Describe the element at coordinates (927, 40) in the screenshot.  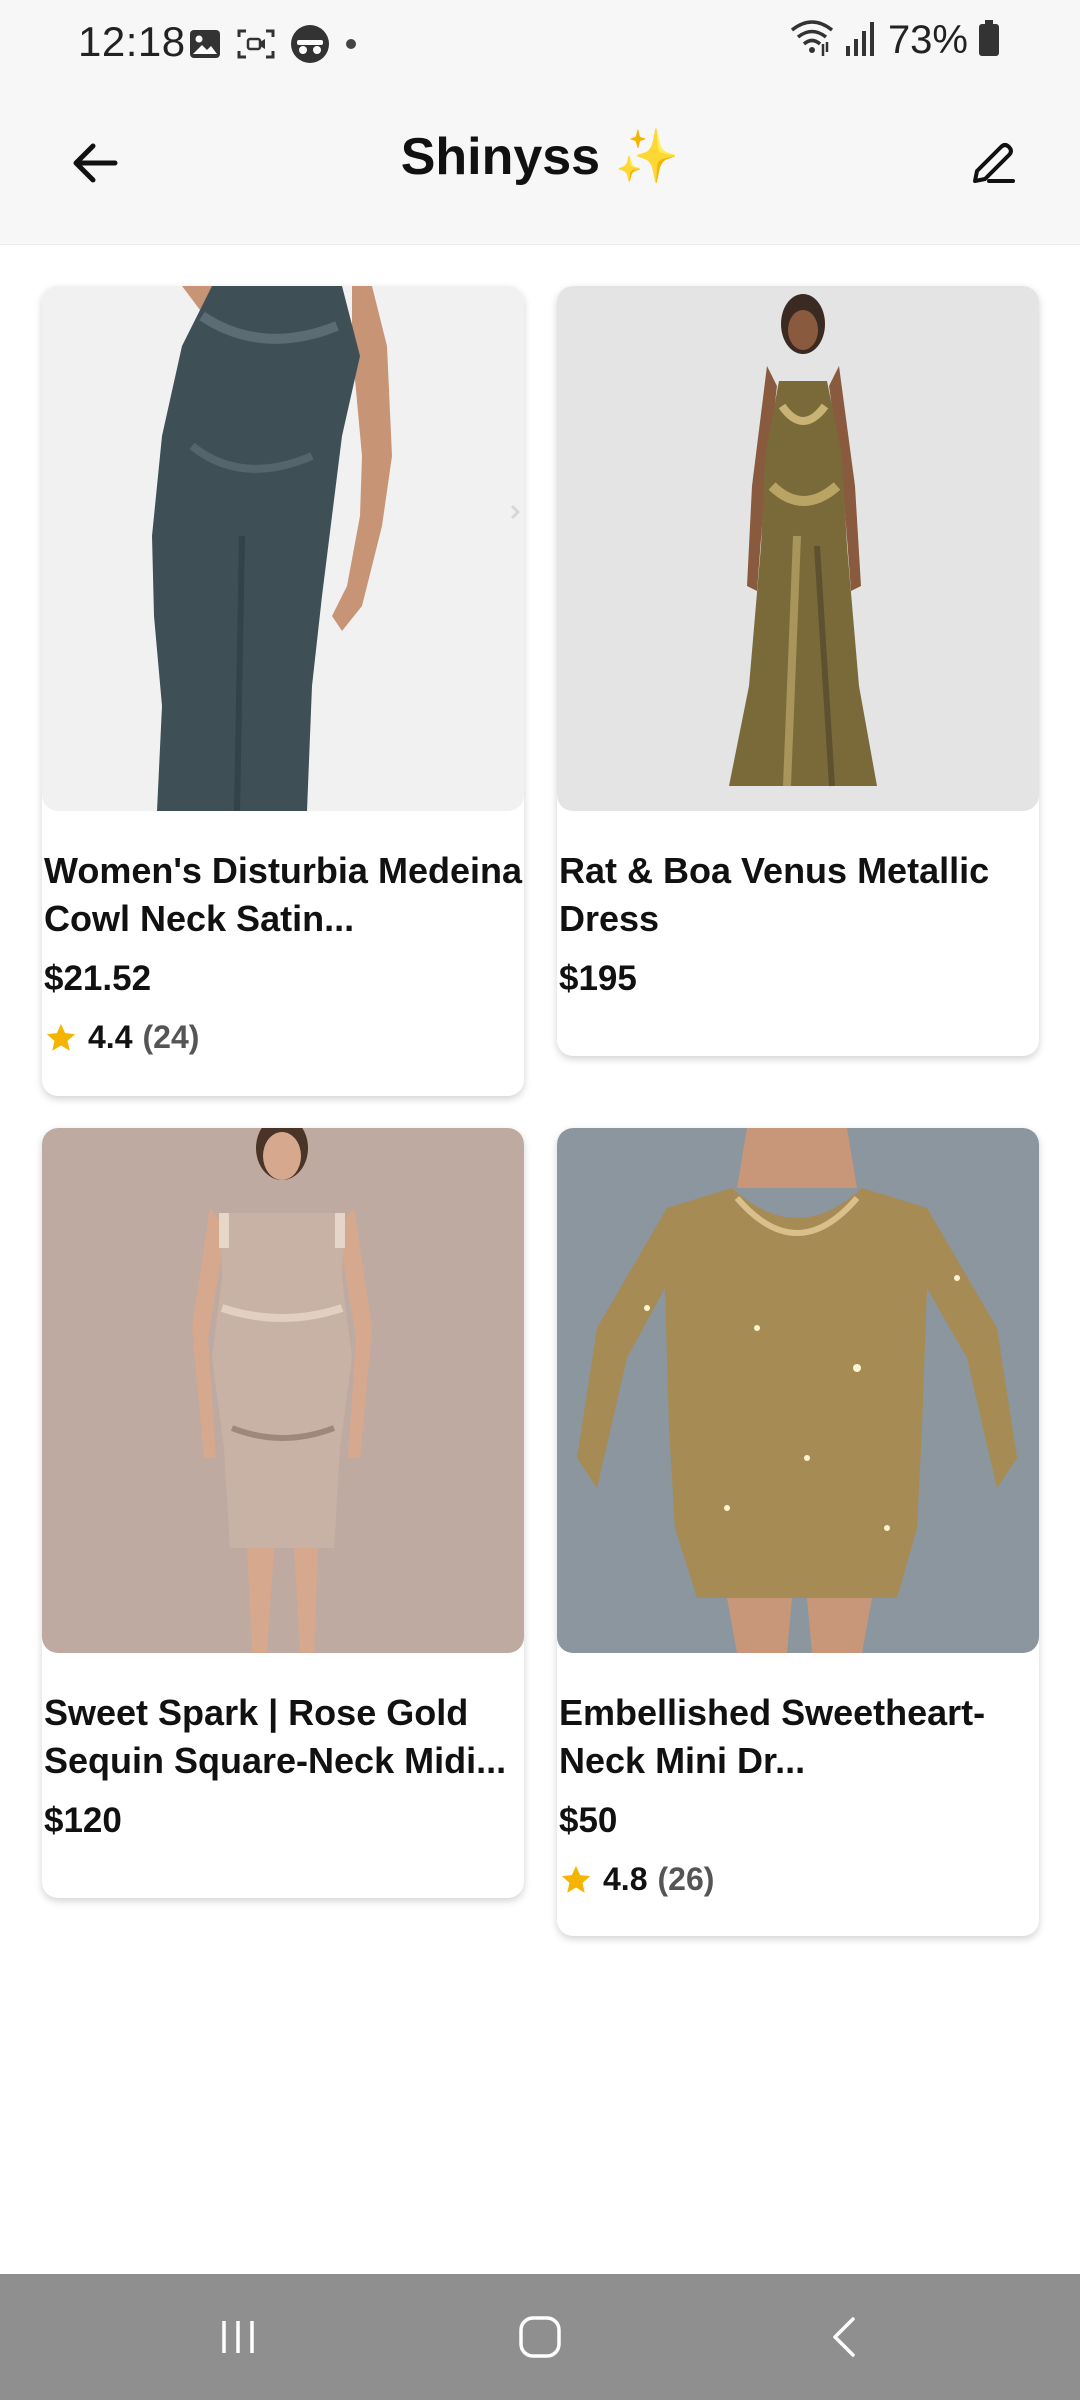
I see `battery-percent: 73%` at that location.